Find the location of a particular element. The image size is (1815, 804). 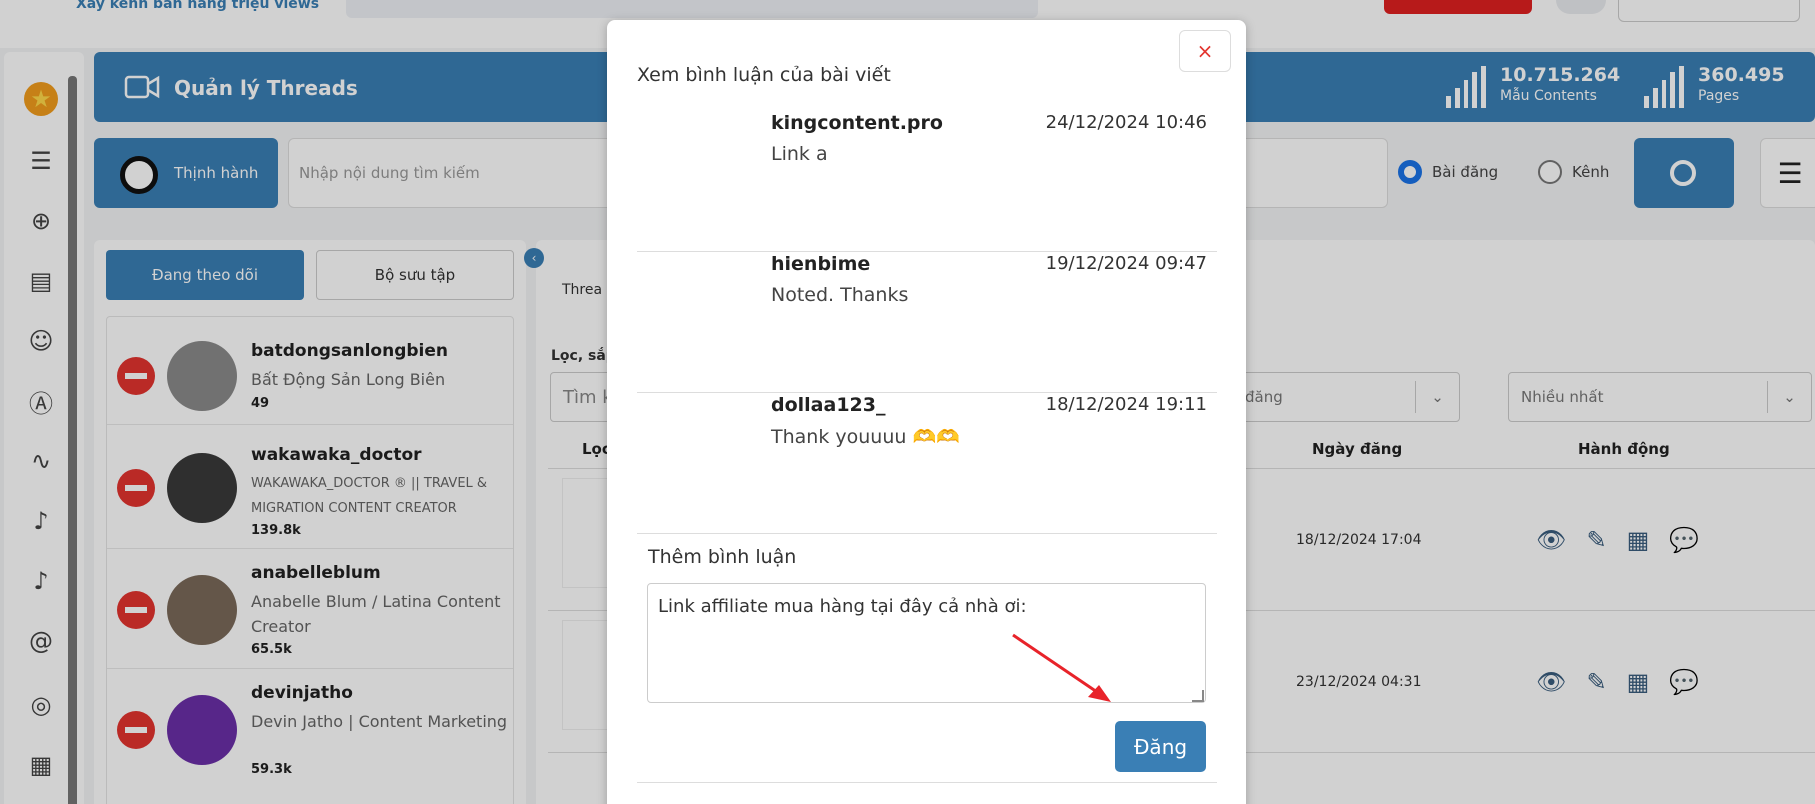

close-icon: × is located at coordinates (1205, 51).